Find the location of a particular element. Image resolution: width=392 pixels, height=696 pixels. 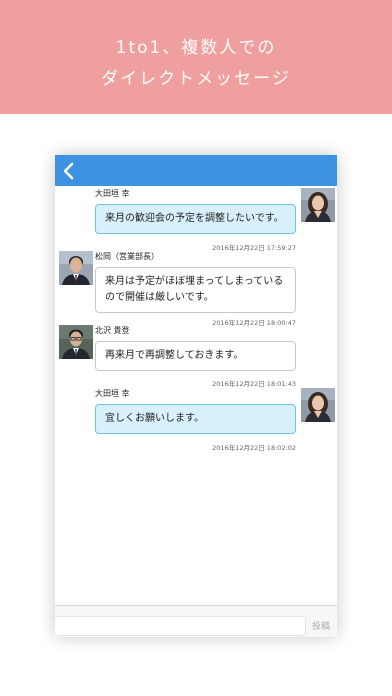

message-bubble: 来月の歓迎会の予定を調整したいです。 is located at coordinates (195, 219).